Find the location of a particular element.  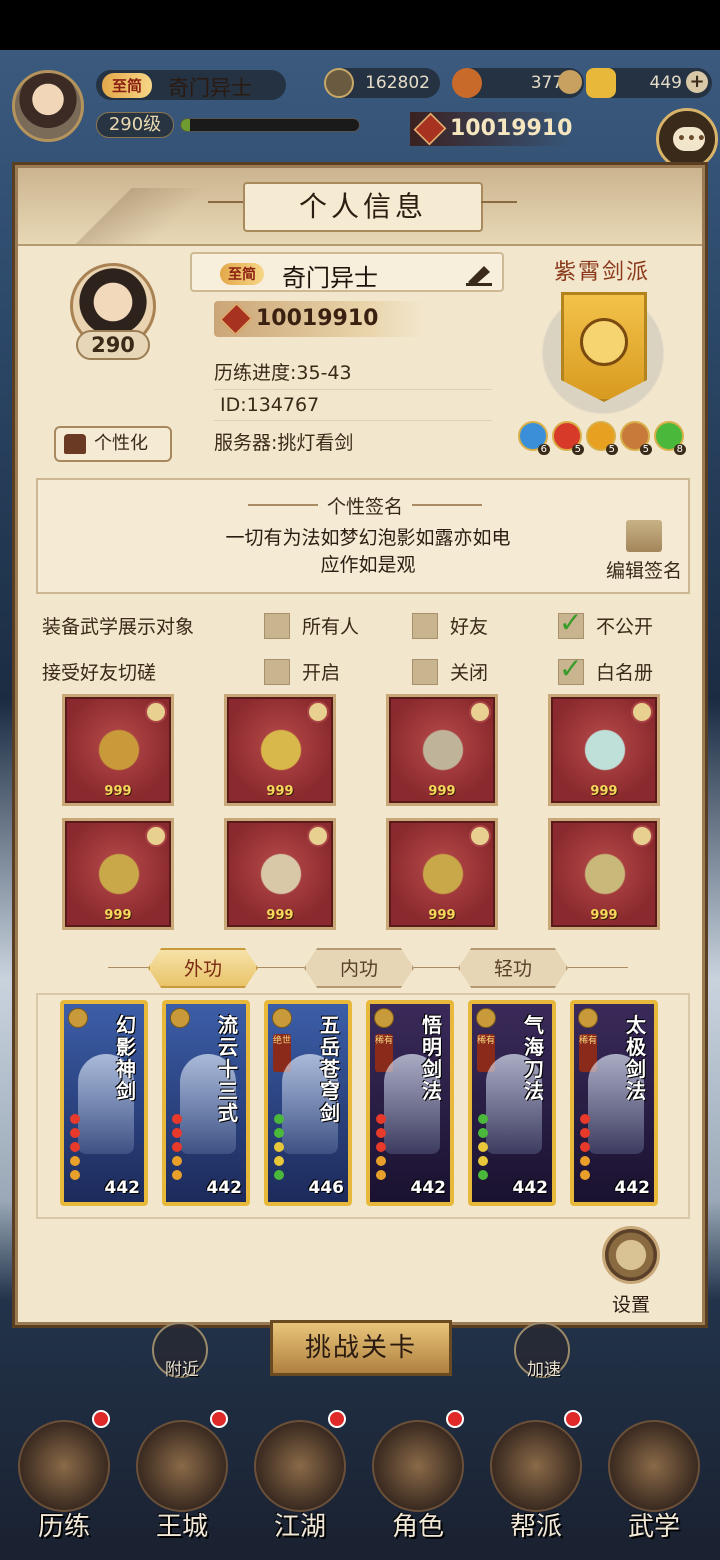

equip-slot-bracelet: 999 is located at coordinates (442, 874).